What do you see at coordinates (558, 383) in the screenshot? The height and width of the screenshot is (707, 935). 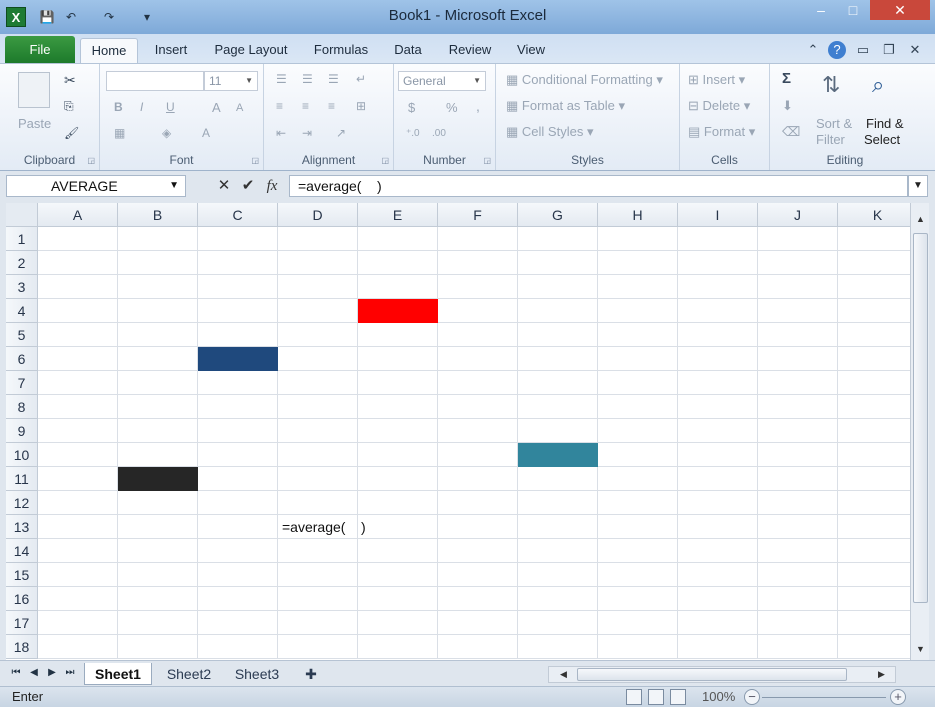 I see `cell-g7` at bounding box center [558, 383].